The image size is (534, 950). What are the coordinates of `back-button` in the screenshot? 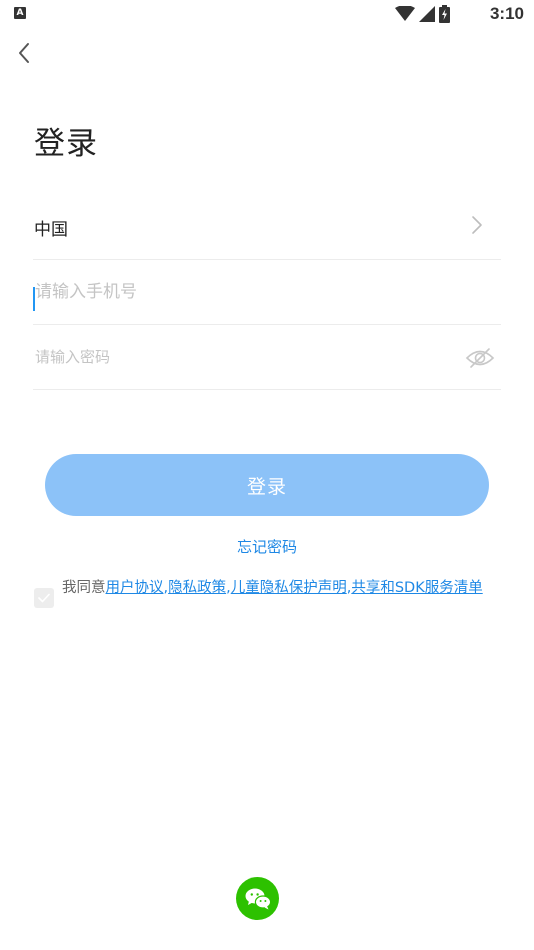 It's located at (24, 53).